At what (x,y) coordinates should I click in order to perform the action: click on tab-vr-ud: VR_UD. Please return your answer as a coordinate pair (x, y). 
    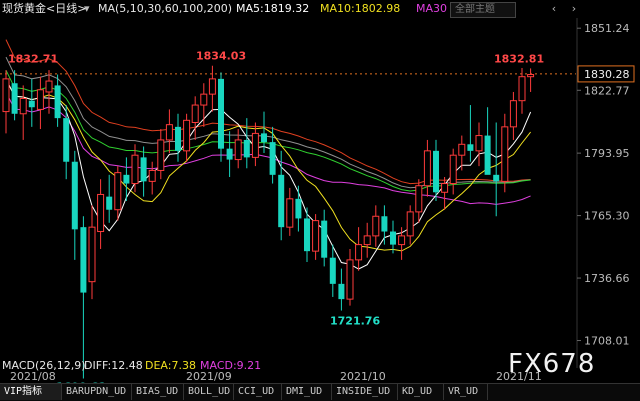
    Looking at the image, I should click on (466, 392).